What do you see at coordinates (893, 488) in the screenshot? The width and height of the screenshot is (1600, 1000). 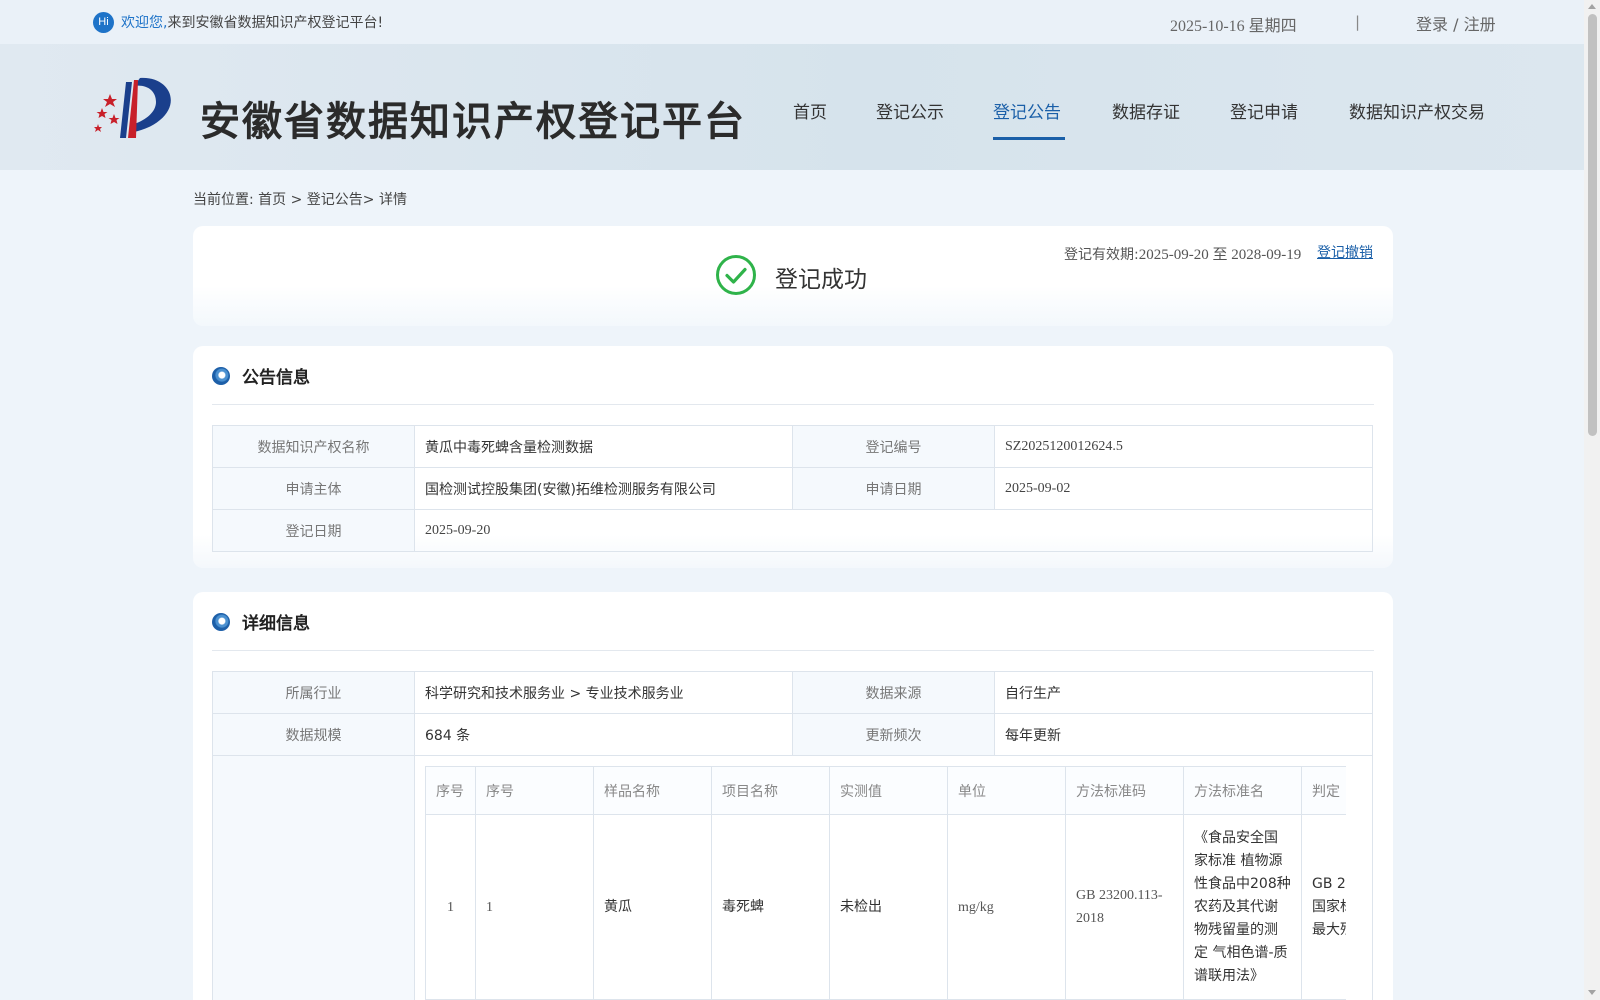 I see `field-label: 申请日期` at bounding box center [893, 488].